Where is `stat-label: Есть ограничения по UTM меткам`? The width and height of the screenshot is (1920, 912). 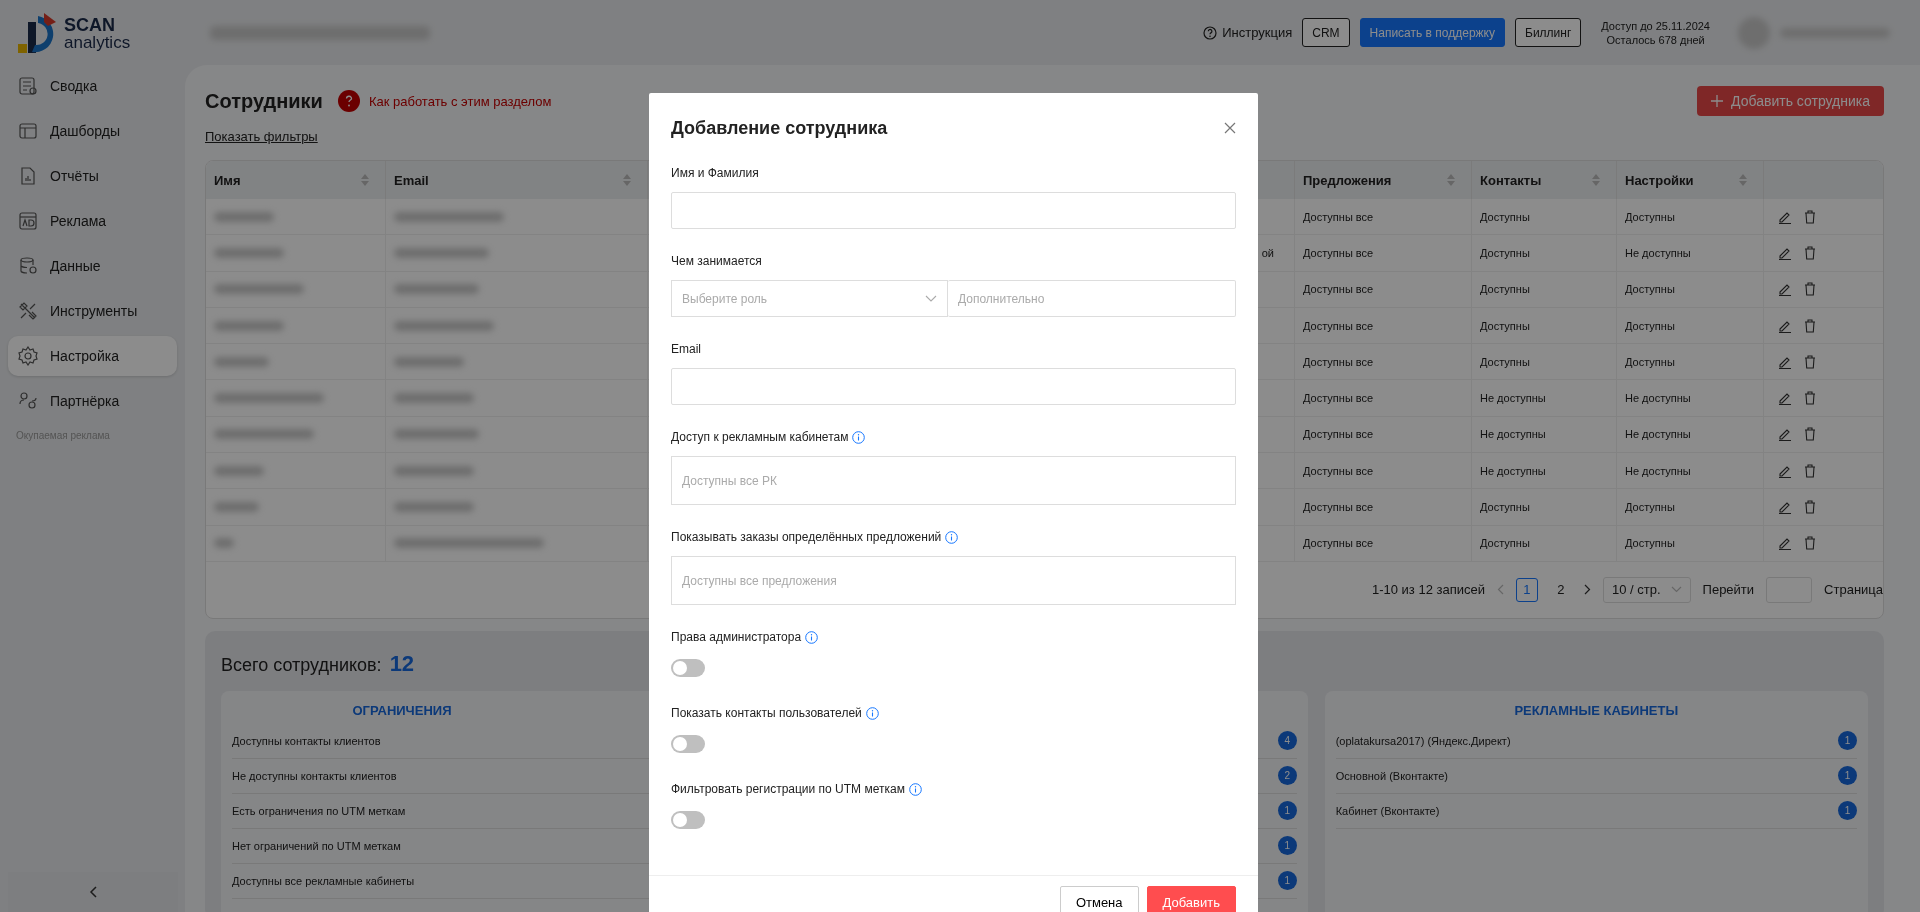 stat-label: Есть ограничения по UTM меткам is located at coordinates (319, 810).